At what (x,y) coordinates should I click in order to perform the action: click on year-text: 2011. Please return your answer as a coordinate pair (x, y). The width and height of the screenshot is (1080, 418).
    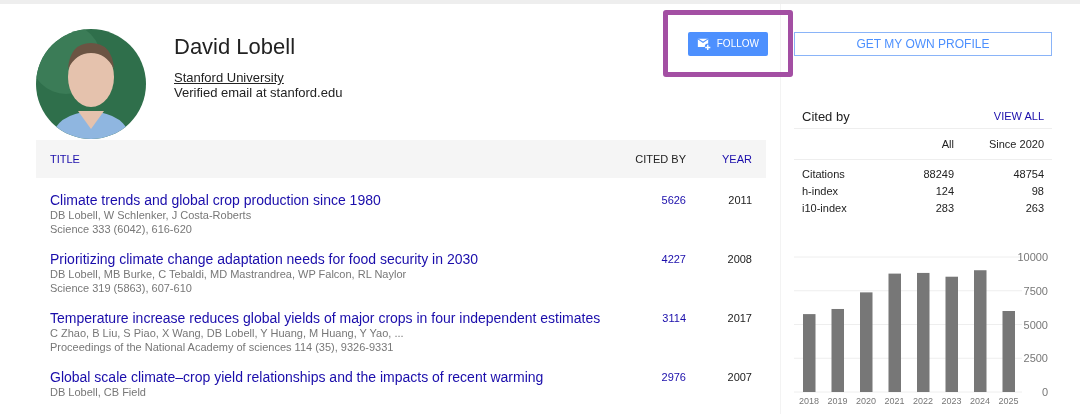
    Looking at the image, I should click on (740, 200).